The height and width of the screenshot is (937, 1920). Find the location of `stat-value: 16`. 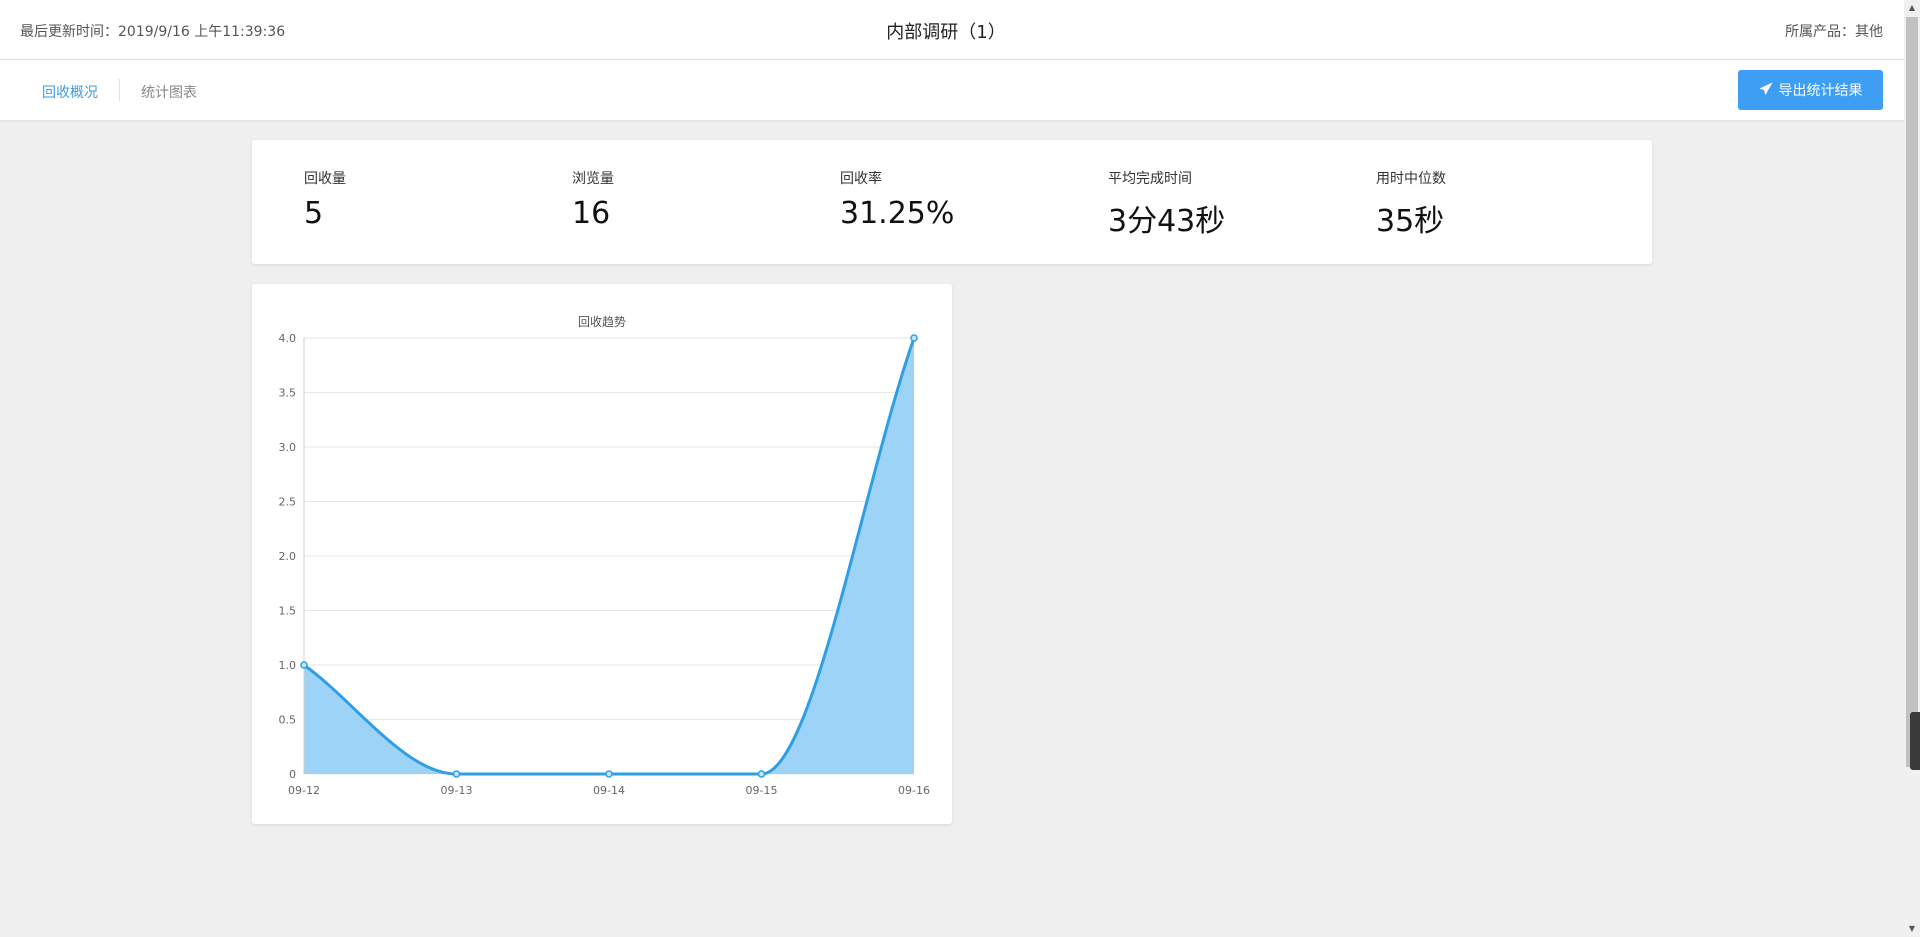

stat-value: 16 is located at coordinates (591, 213).